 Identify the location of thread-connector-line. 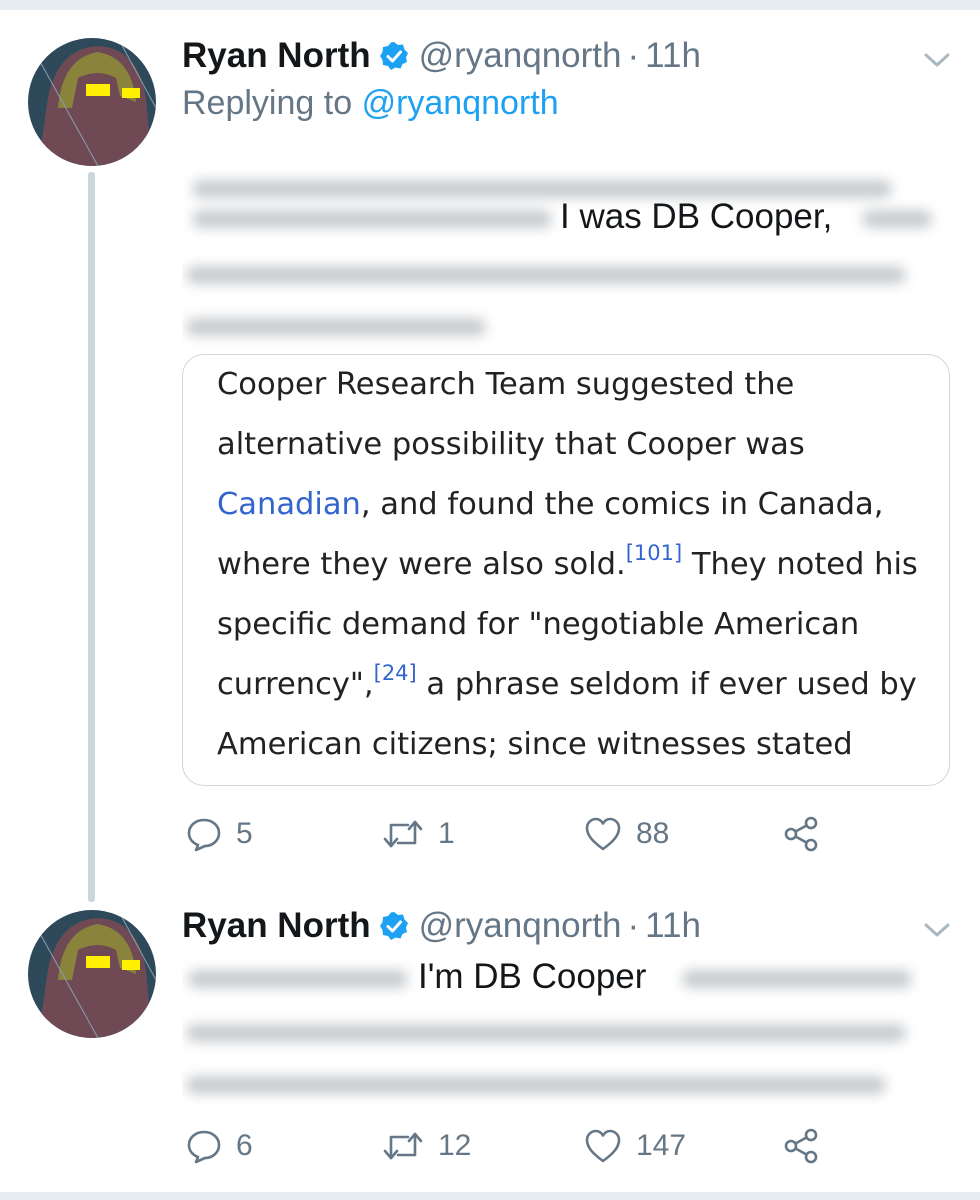
(91, 537).